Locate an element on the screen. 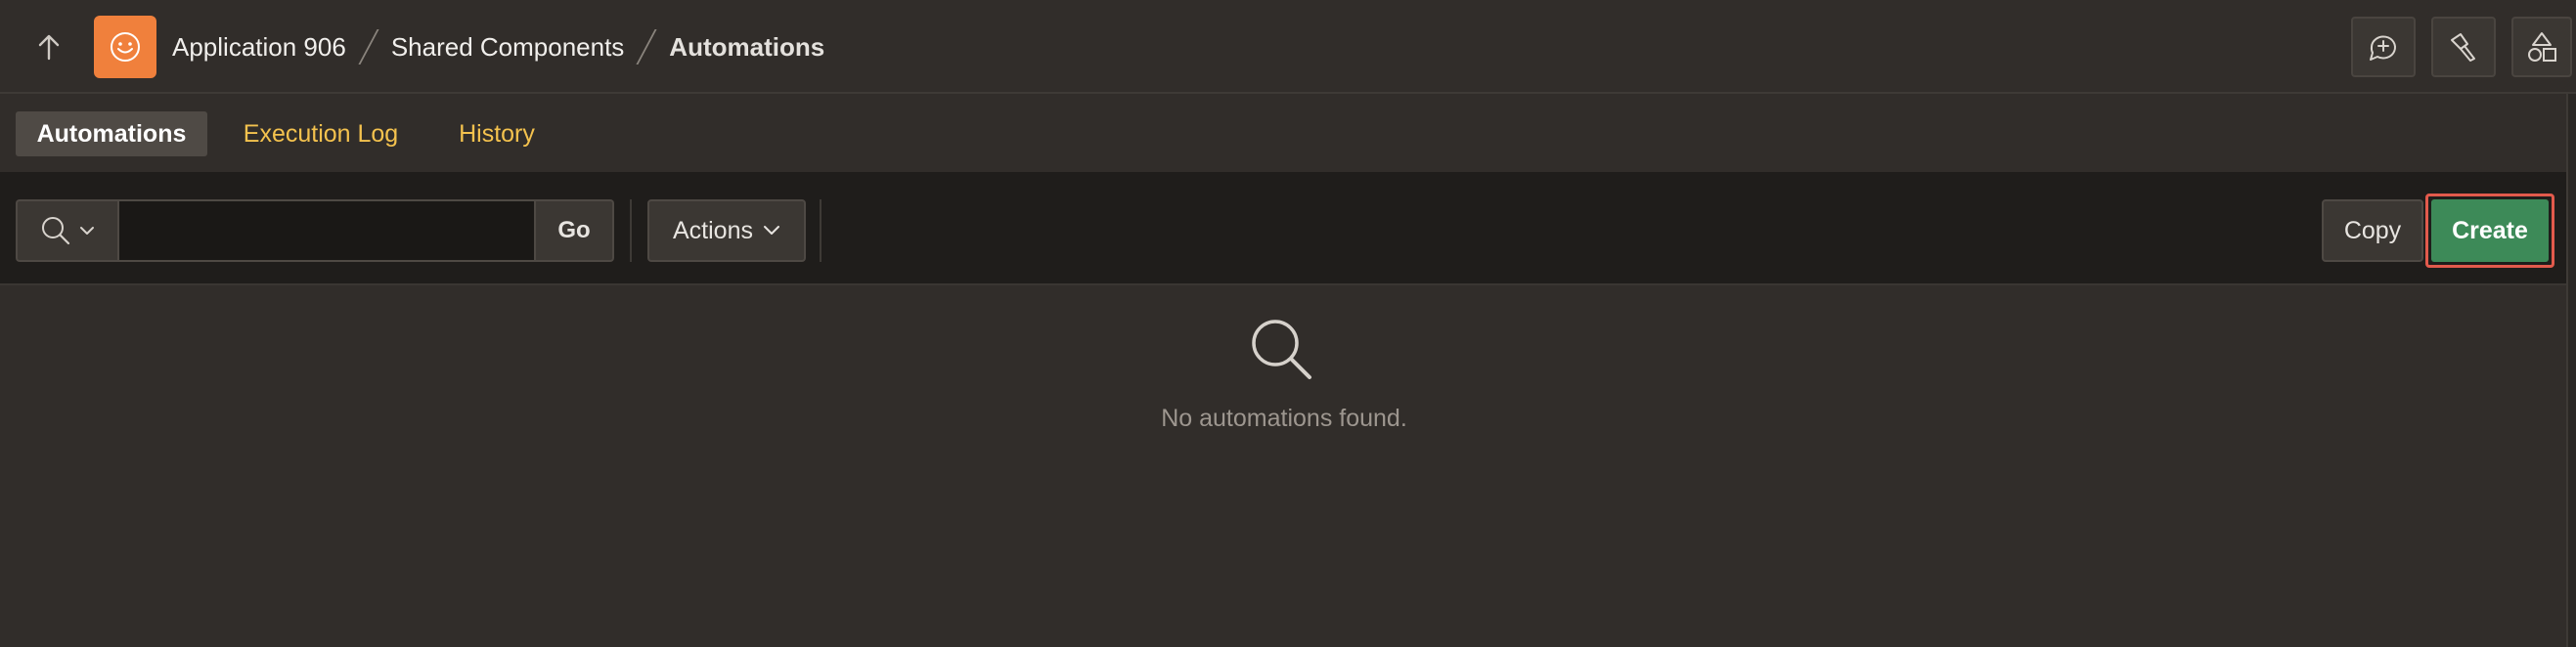  tab-automations: Automations is located at coordinates (112, 133).